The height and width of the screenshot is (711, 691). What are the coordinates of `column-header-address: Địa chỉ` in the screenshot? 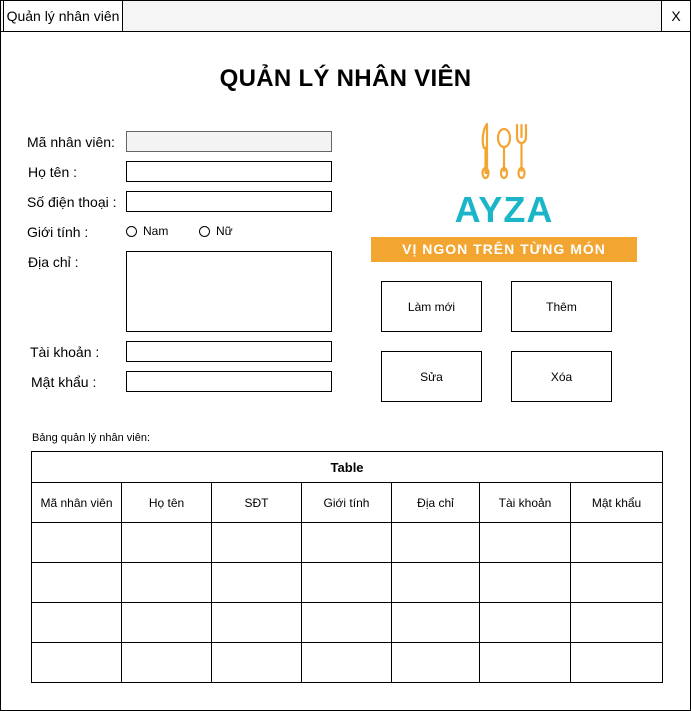 It's located at (435, 502).